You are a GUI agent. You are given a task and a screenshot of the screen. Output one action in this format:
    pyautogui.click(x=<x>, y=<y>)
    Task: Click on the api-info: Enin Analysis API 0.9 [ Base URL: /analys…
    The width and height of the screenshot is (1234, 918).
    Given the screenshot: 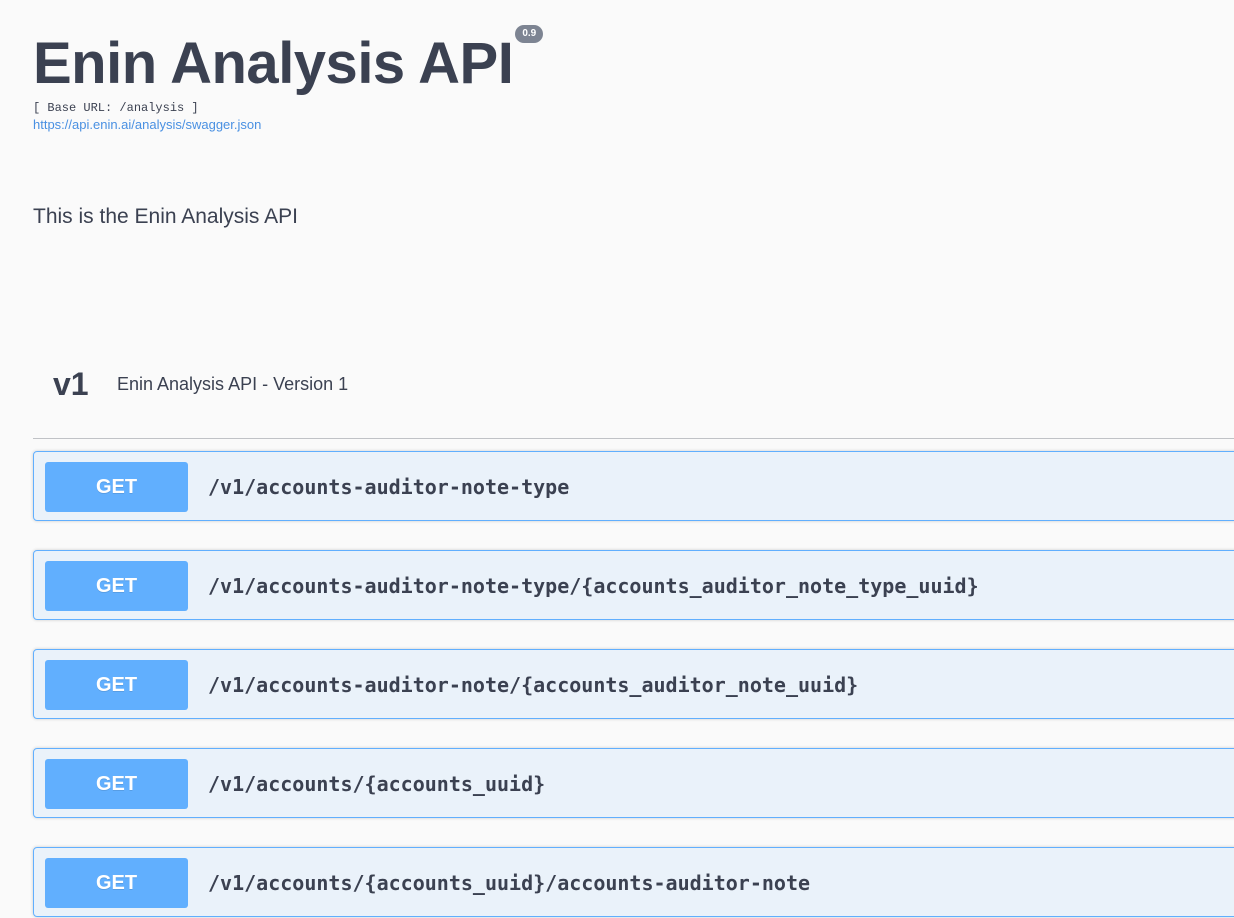 What is the action you would take?
    pyautogui.click(x=288, y=79)
    